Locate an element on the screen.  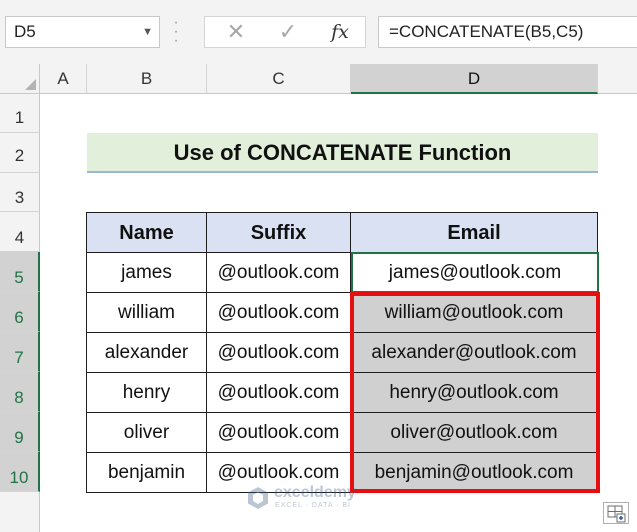
sheet-title: Use of CONCATENATE Function is located at coordinates (342, 153).